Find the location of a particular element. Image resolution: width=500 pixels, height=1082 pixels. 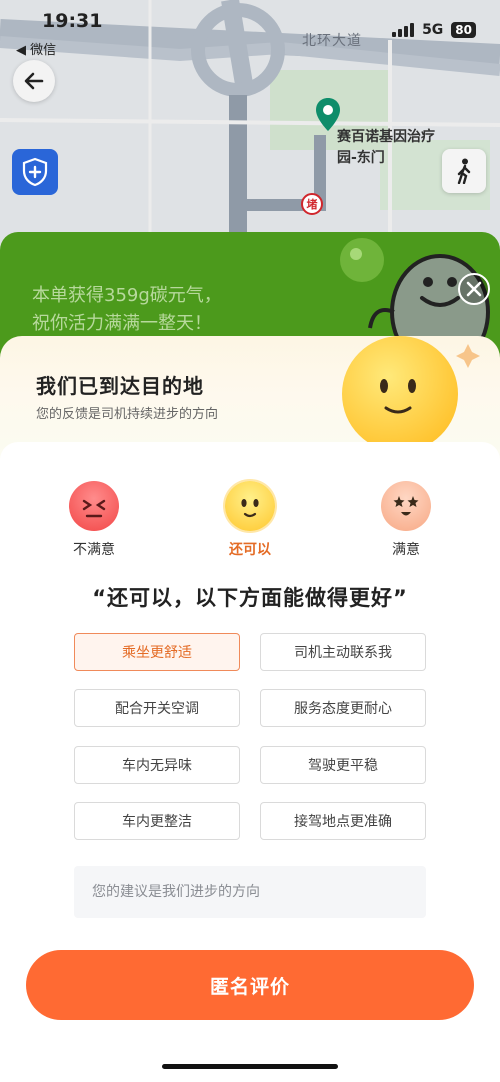

suggestion-input is located at coordinates (250, 892).